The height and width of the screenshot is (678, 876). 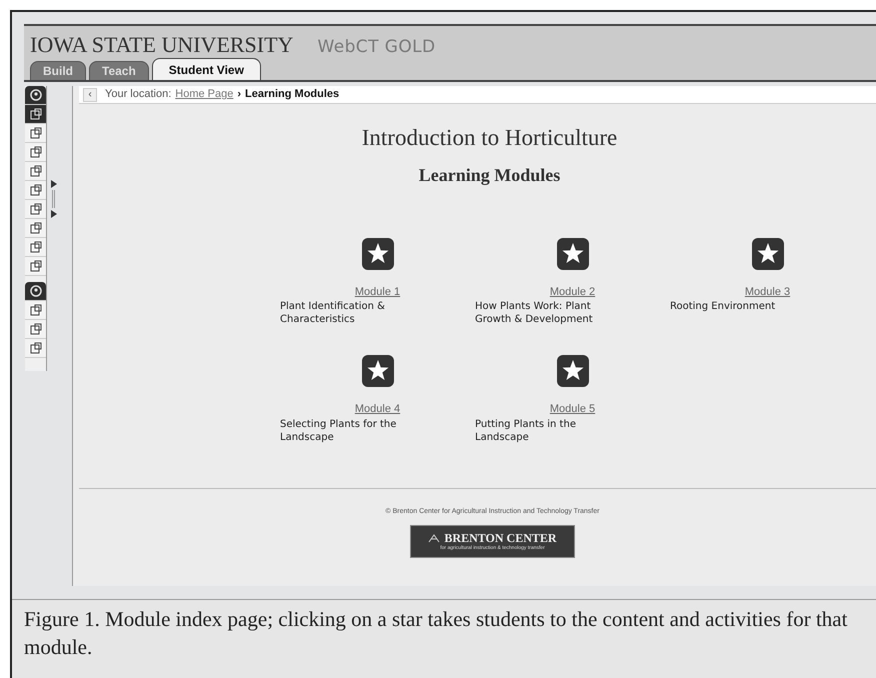 What do you see at coordinates (490, 175) in the screenshot?
I see `page-subtitle: Learning Modules` at bounding box center [490, 175].